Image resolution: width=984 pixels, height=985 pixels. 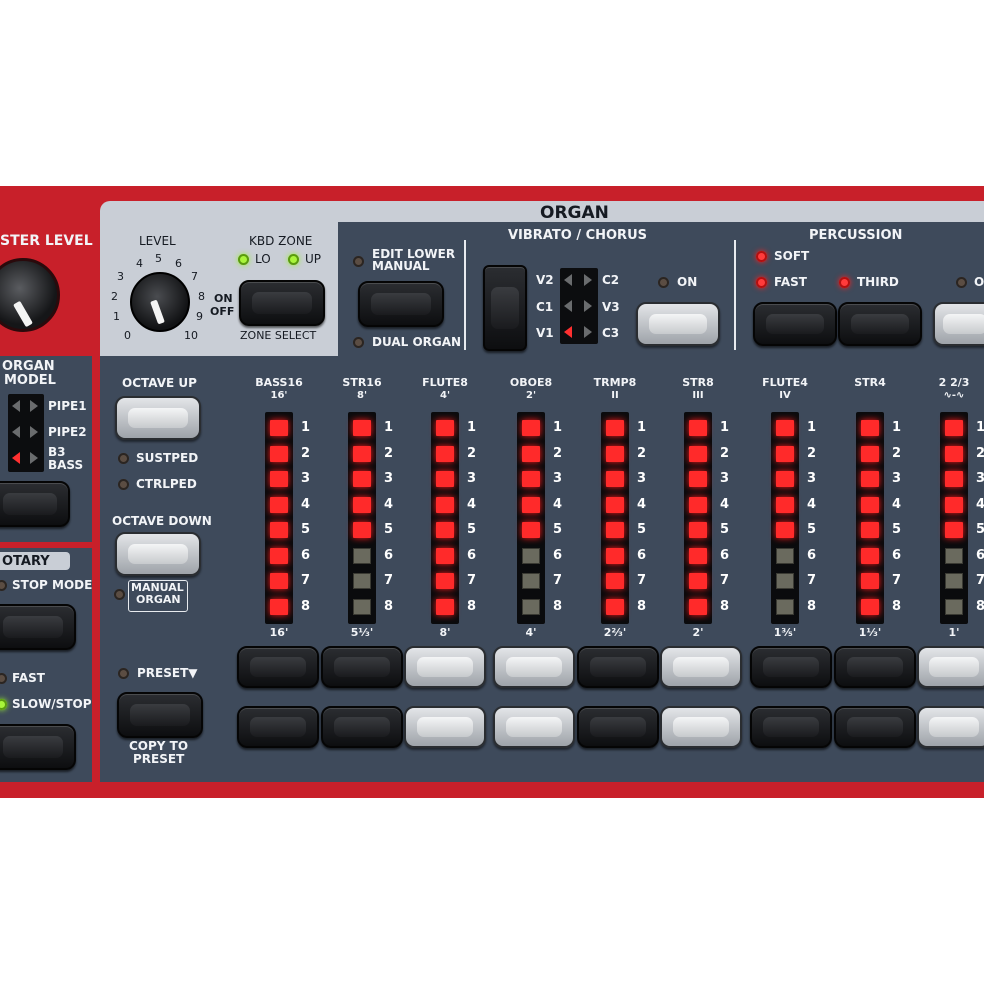 What do you see at coordinates (160, 715) in the screenshot?
I see `preset-button` at bounding box center [160, 715].